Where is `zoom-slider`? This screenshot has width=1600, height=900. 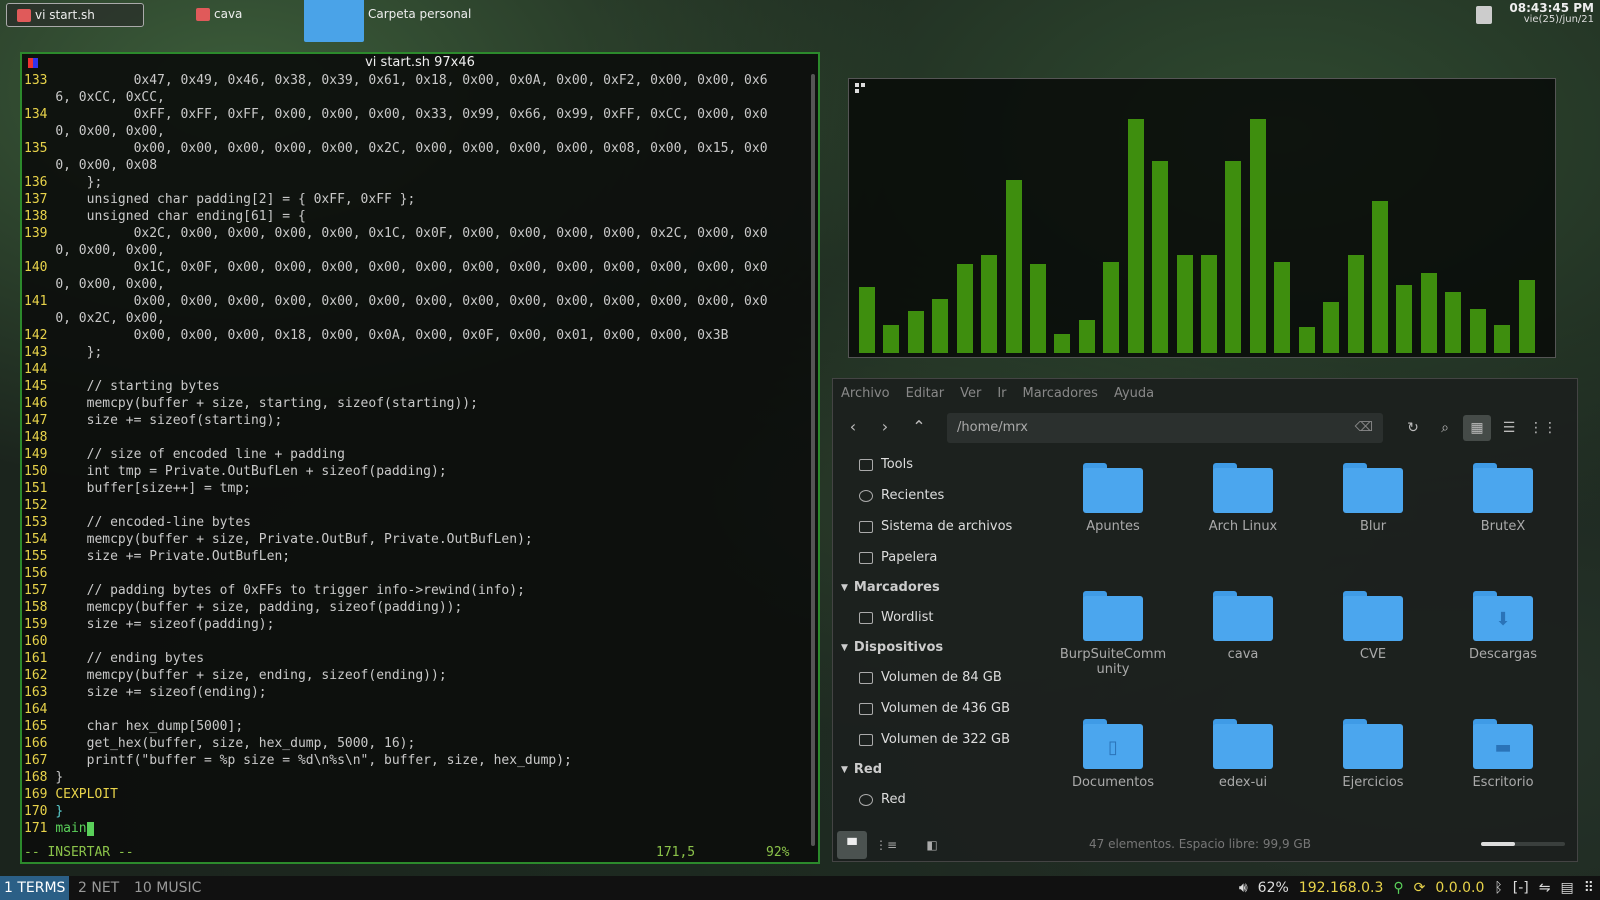
zoom-slider is located at coordinates (1523, 844).